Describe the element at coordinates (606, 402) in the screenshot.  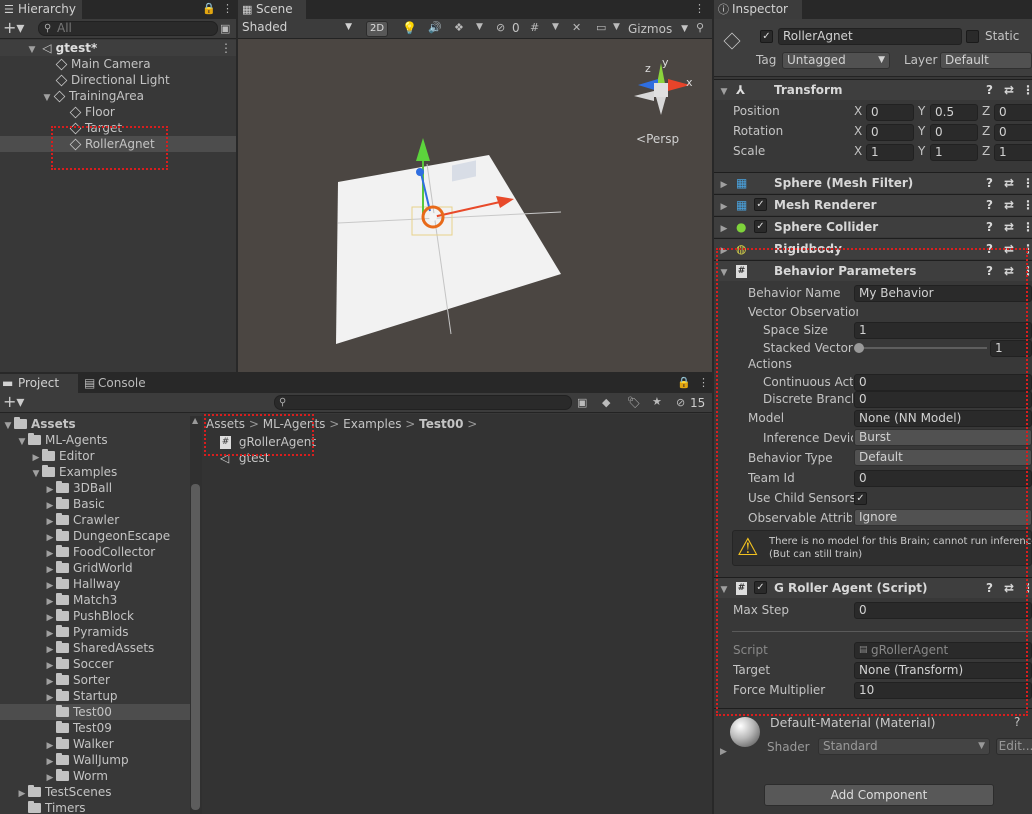
I see `filter-by-type-icon: ◆` at that location.